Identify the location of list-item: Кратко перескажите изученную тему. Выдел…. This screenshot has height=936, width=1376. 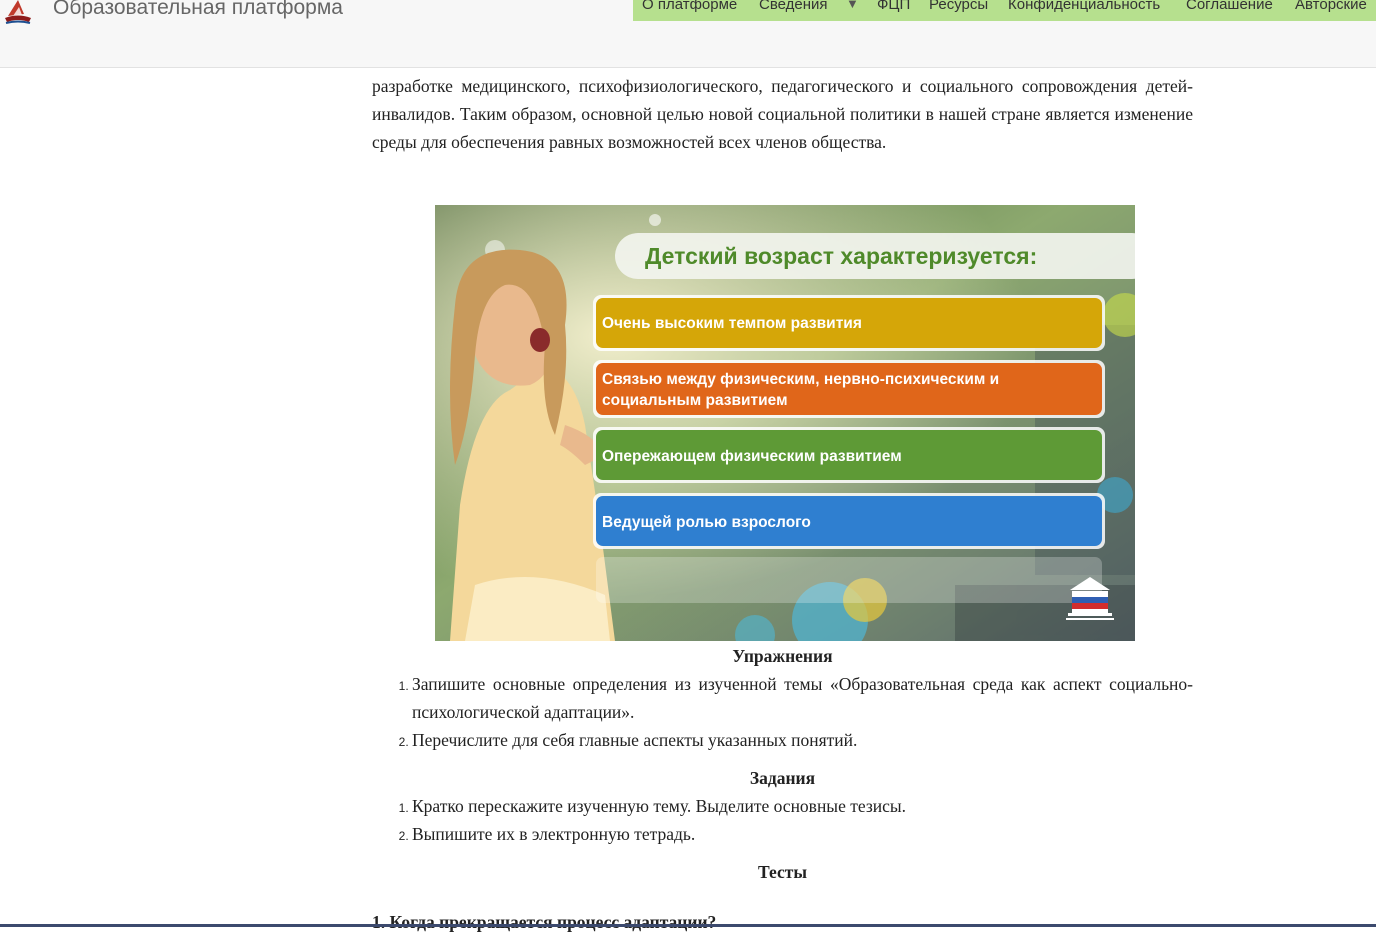
(802, 806).